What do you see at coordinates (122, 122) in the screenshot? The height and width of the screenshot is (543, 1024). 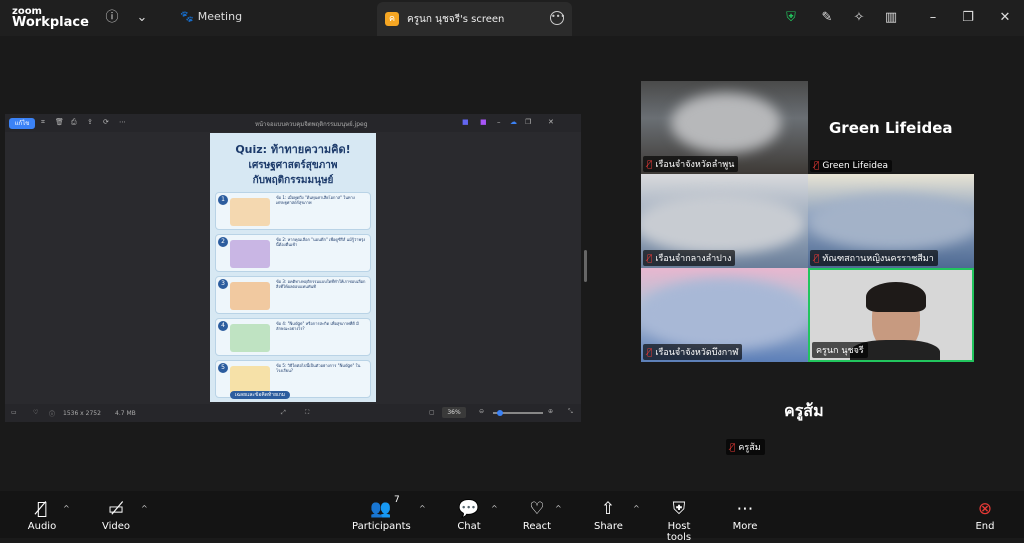 I see `more-icon: ⋯` at bounding box center [122, 122].